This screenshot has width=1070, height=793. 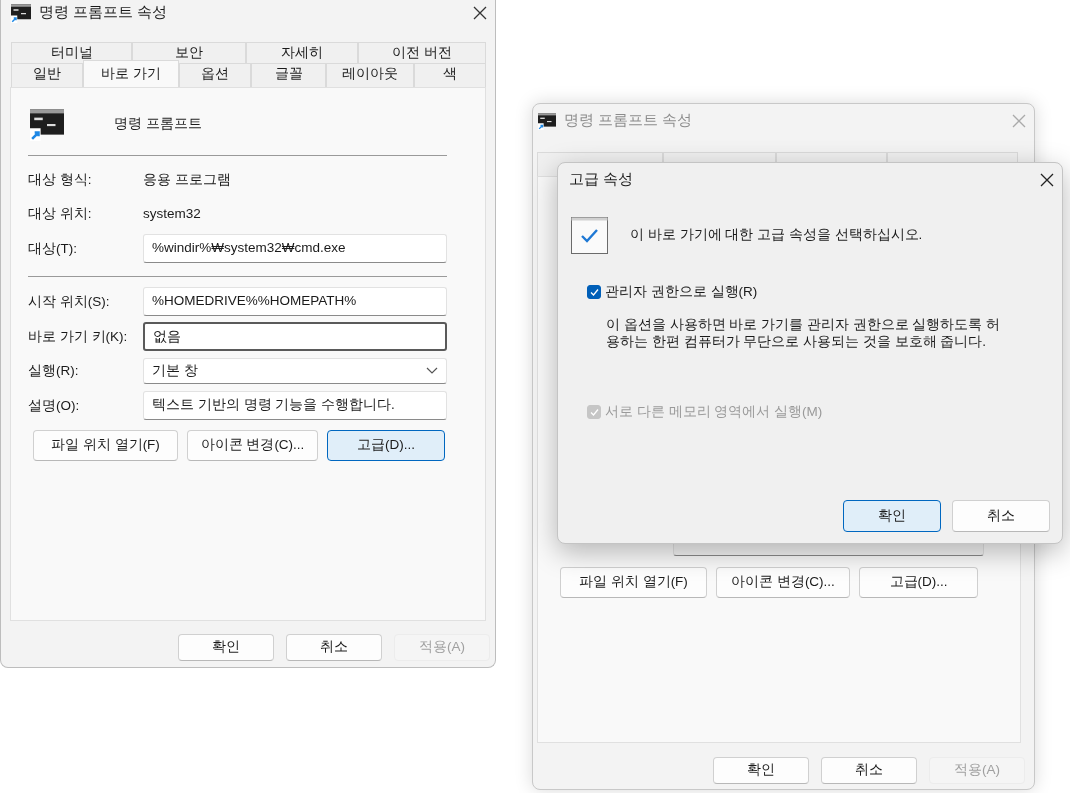 I want to click on field-label: 설명(O):, so click(x=54, y=405).